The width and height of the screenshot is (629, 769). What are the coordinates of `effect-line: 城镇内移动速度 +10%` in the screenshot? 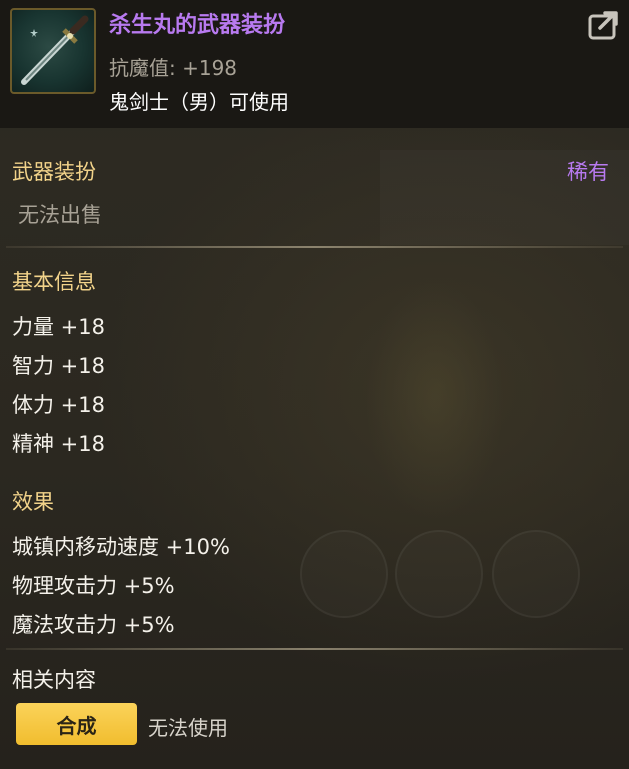 It's located at (121, 547).